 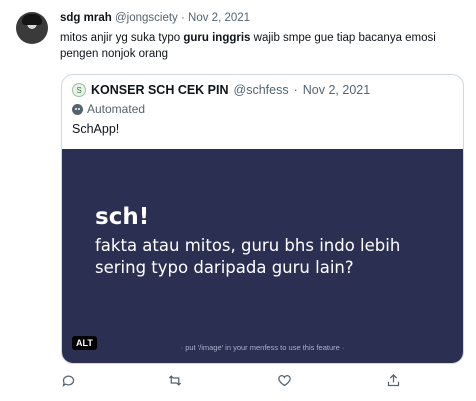 What do you see at coordinates (86, 18) in the screenshot?
I see `author-name: sdg mrah` at bounding box center [86, 18].